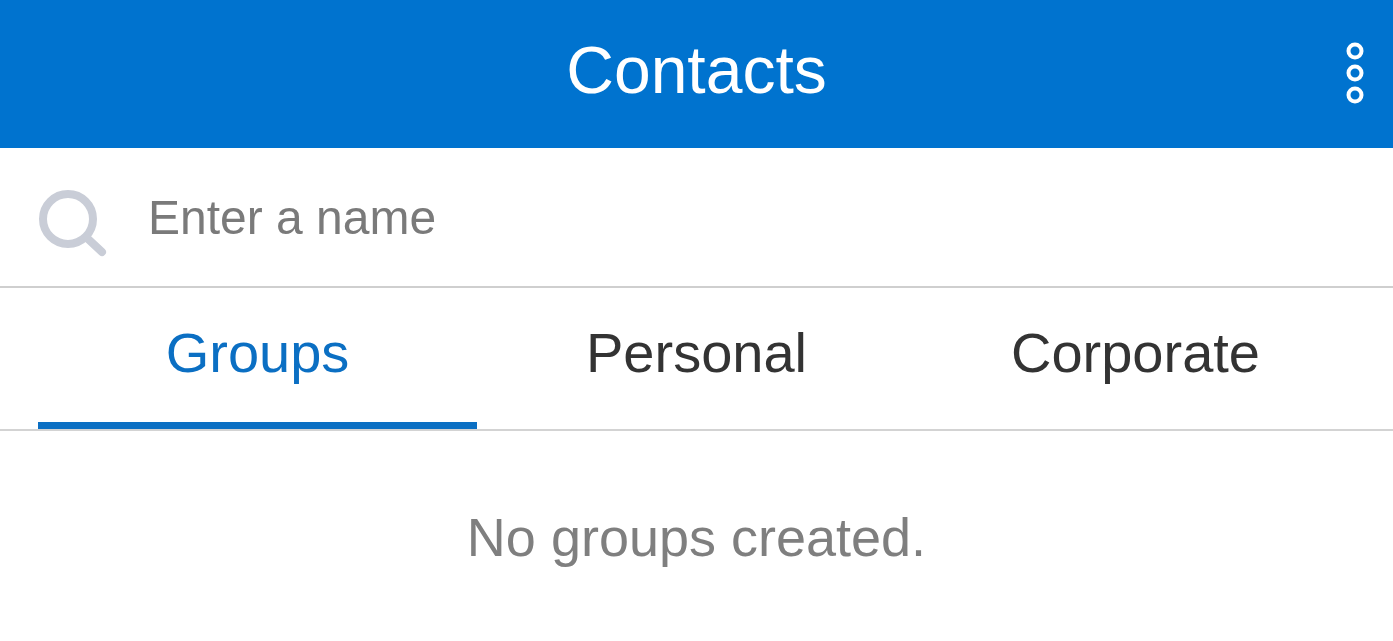  What do you see at coordinates (73, 223) in the screenshot?
I see `search-icon` at bounding box center [73, 223].